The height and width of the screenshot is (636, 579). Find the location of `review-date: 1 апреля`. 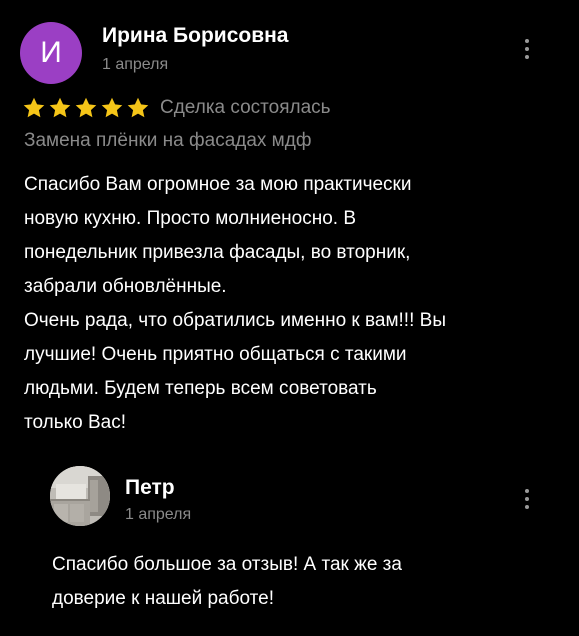

review-date: 1 апреля is located at coordinates (135, 64).